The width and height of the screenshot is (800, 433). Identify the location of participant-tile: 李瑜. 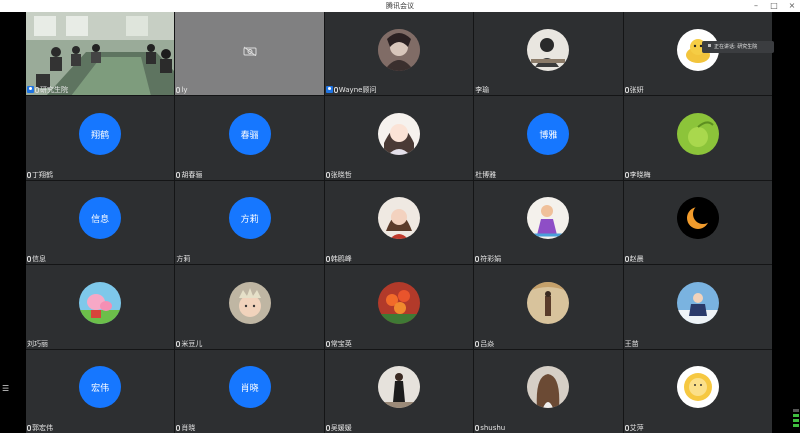
(548, 54).